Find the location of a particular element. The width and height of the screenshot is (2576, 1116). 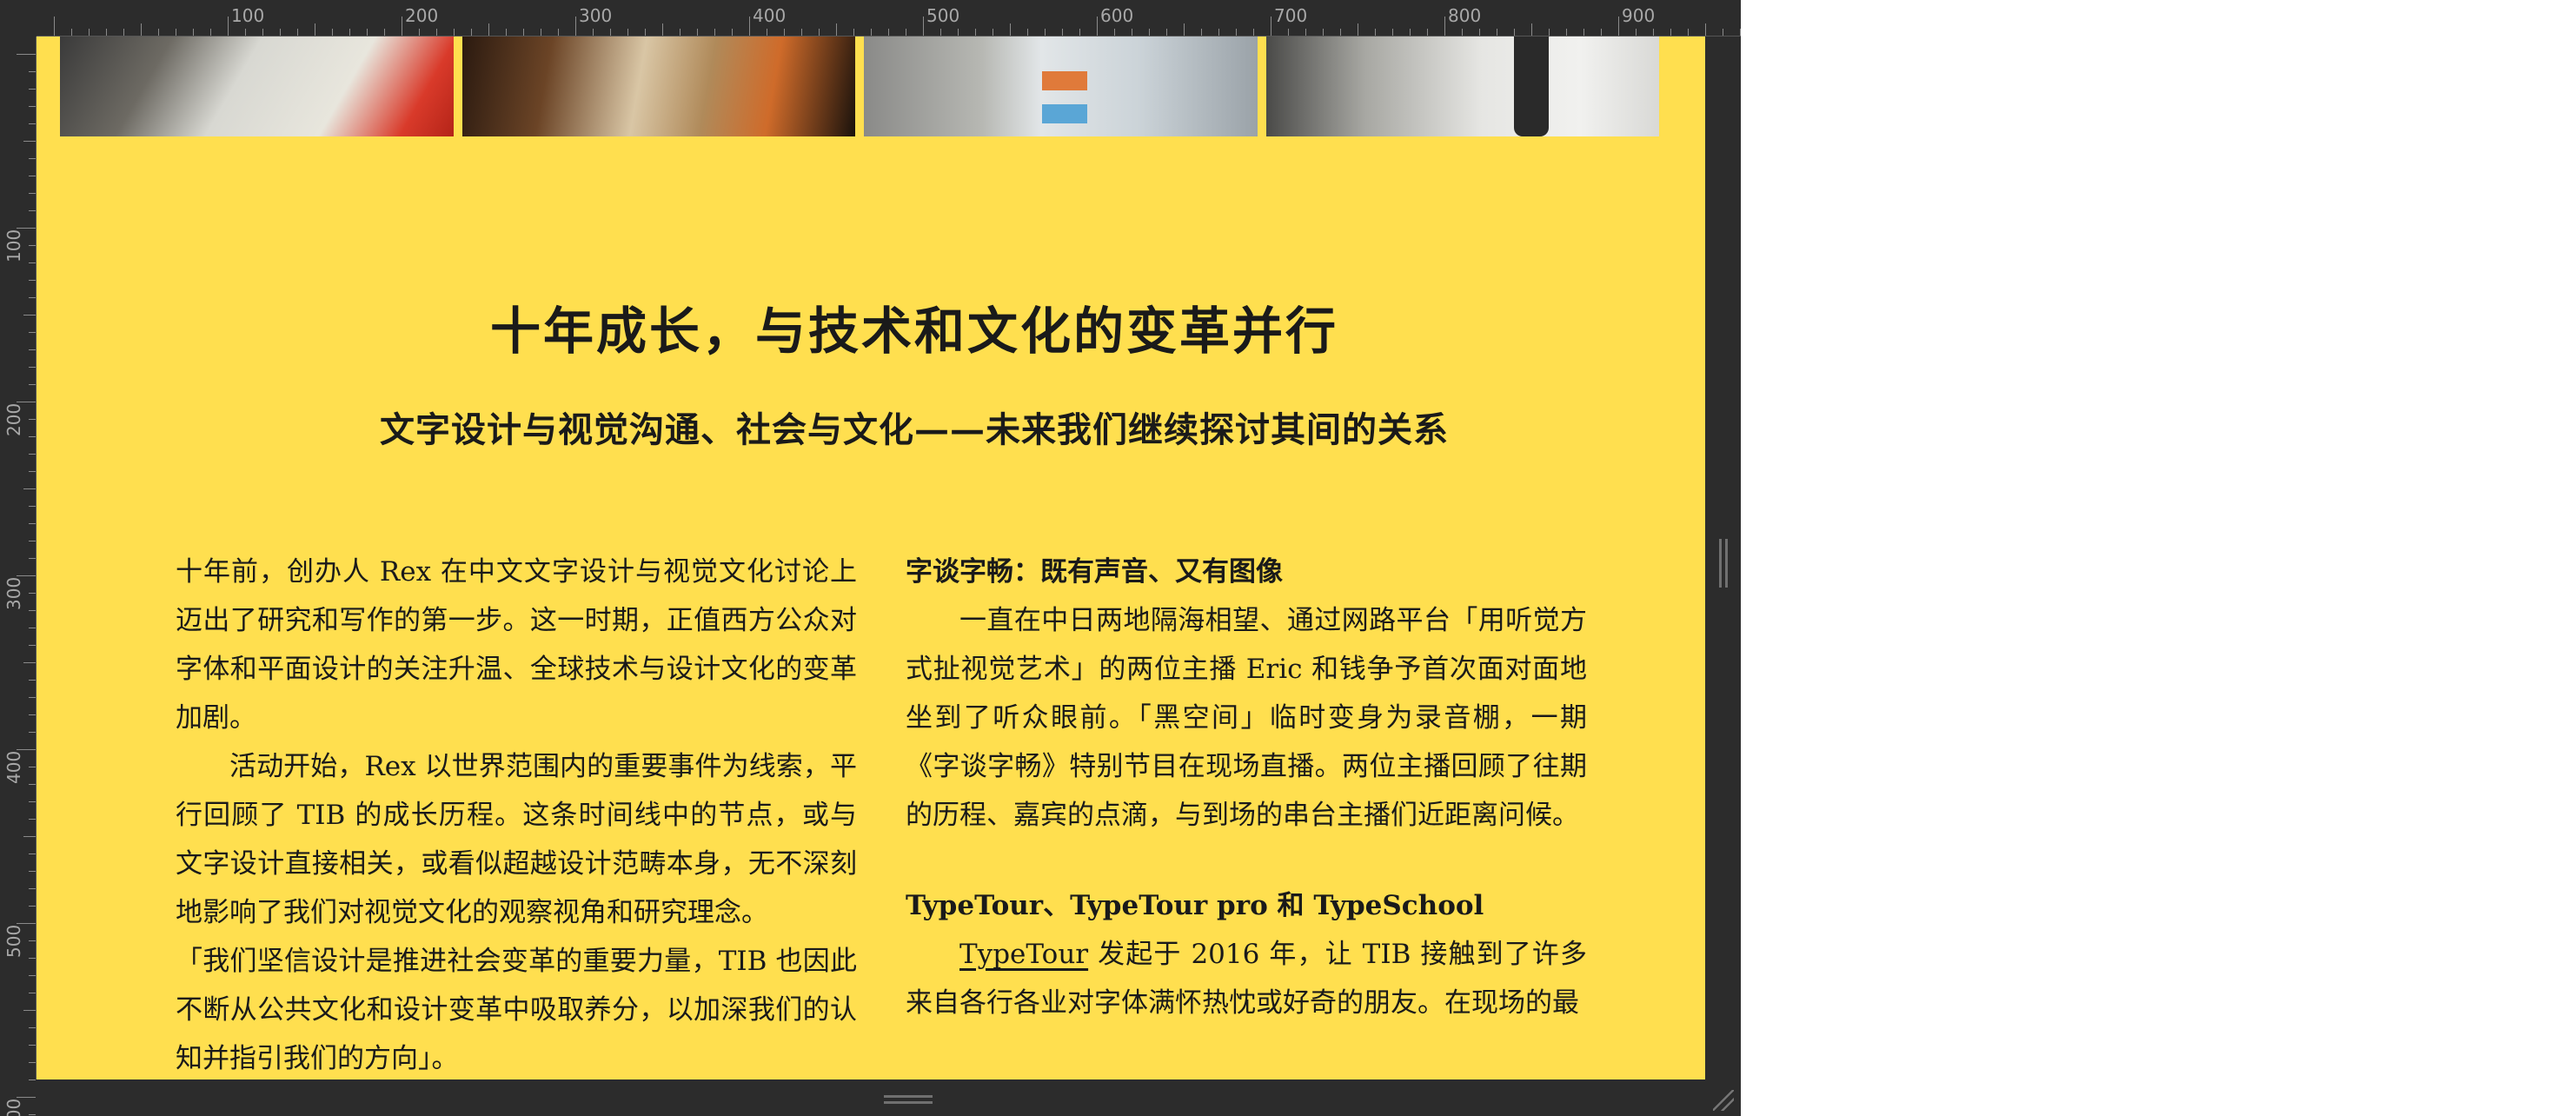

blue-card is located at coordinates (1064, 113).